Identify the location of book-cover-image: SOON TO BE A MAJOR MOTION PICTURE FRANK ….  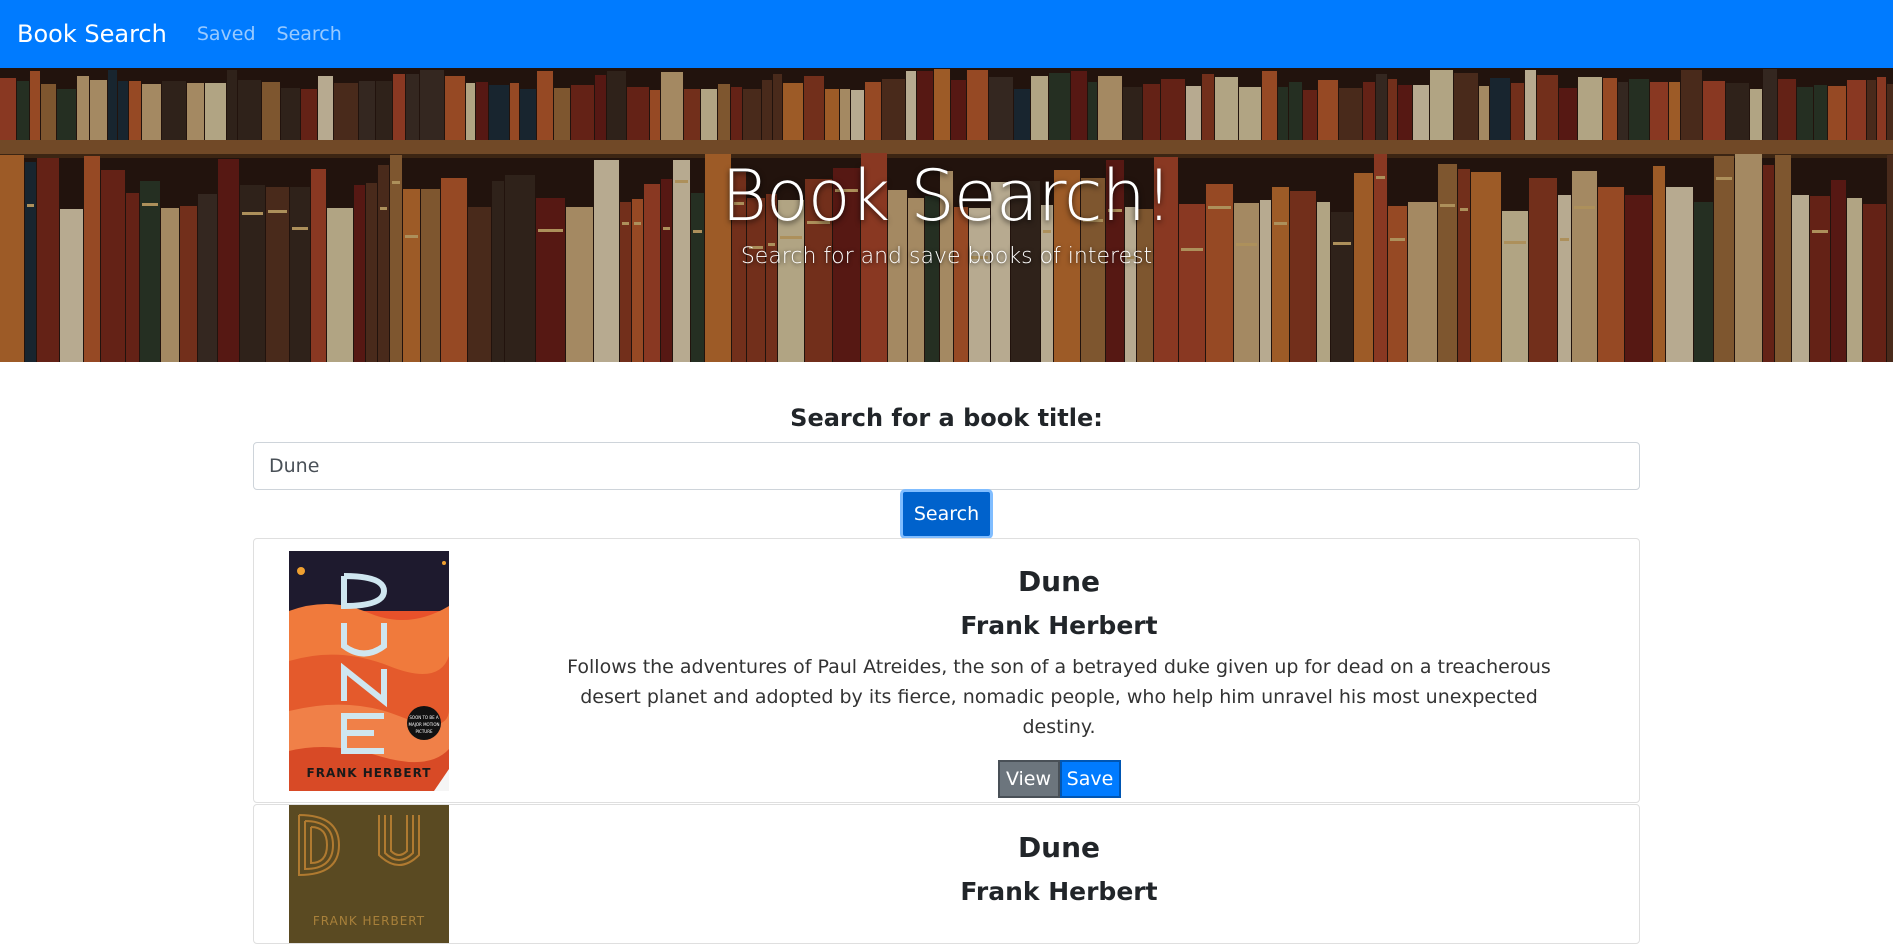
(369, 671).